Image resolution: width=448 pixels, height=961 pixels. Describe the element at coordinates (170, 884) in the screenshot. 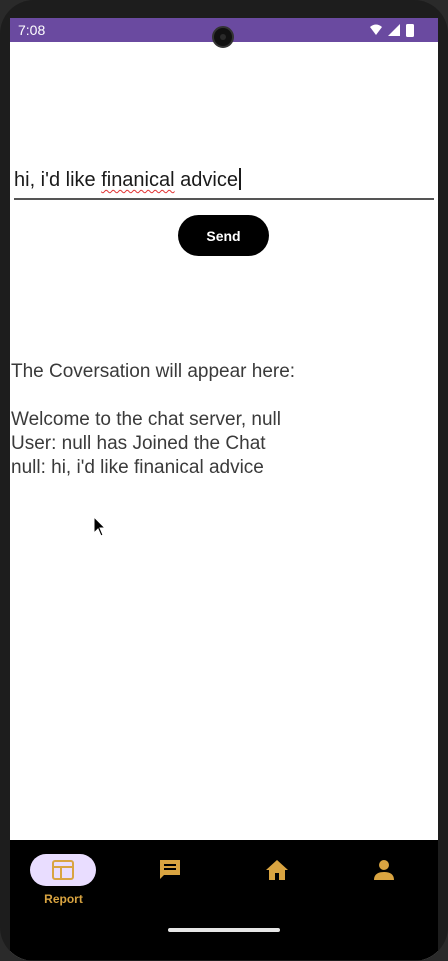

I see `nav-item-chat` at that location.